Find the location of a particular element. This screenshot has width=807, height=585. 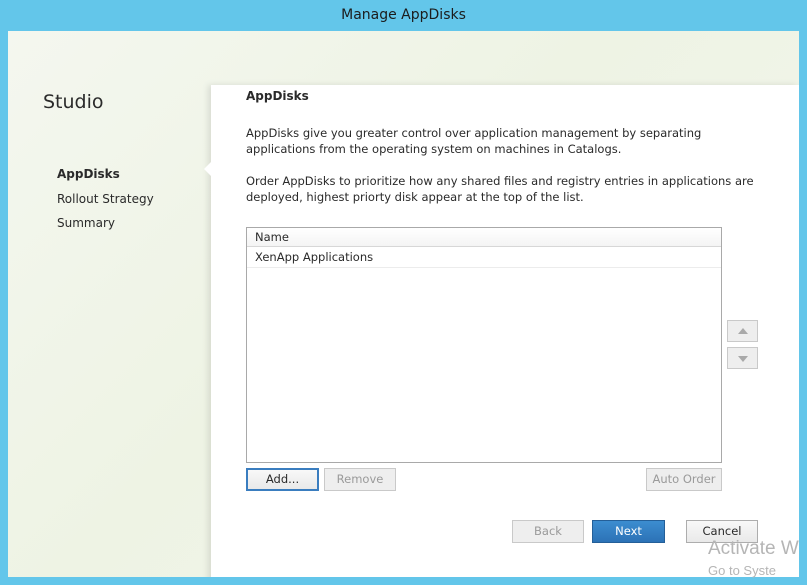

move-down-button is located at coordinates (742, 358).